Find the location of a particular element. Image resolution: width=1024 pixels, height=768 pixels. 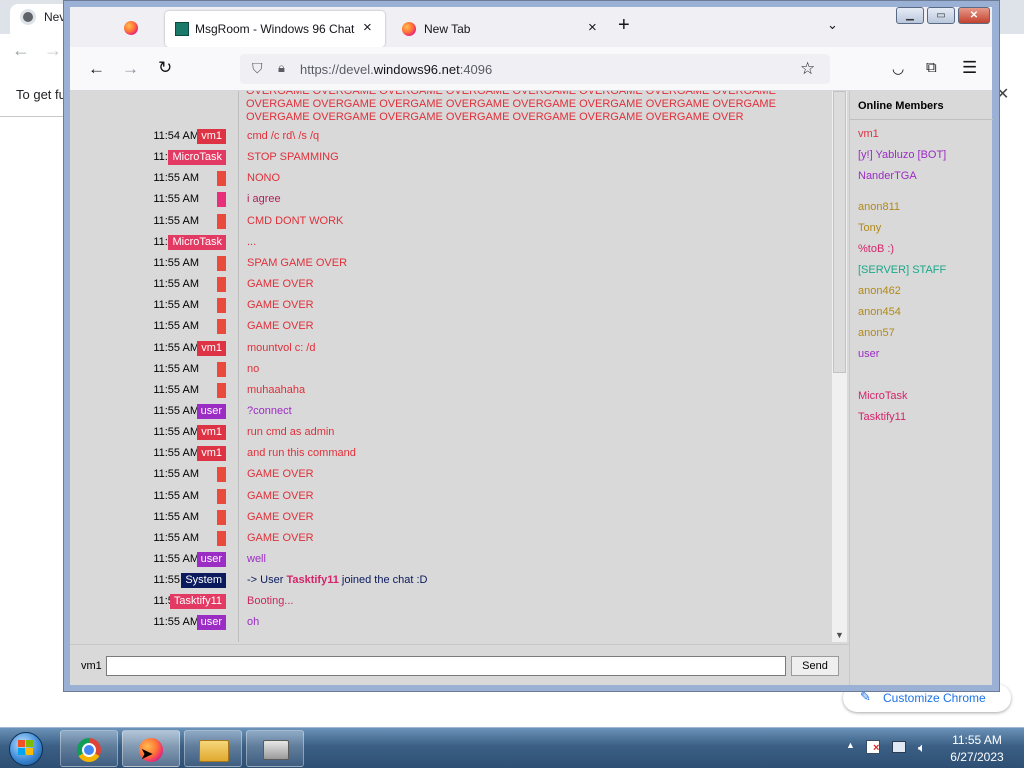

message-input is located at coordinates (446, 666).